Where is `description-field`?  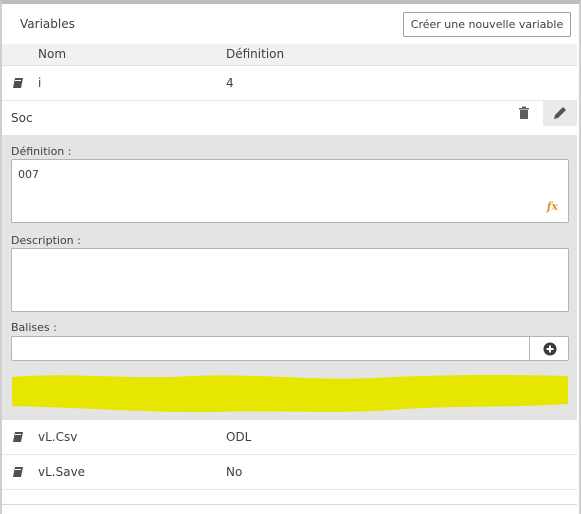
description-field is located at coordinates (290, 280).